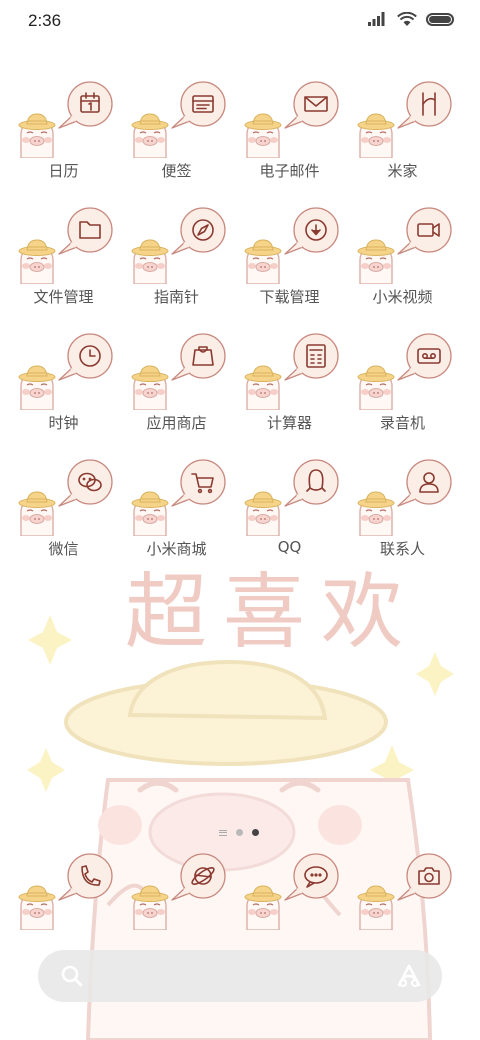 The width and height of the screenshot is (480, 1040). What do you see at coordinates (407, 19) in the screenshot?
I see `wifi-icon` at bounding box center [407, 19].